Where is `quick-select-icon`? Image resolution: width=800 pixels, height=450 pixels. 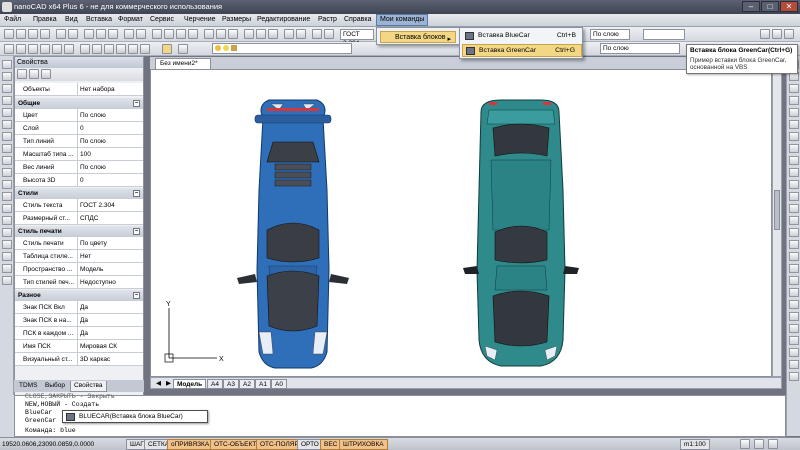 quick-select-icon is located at coordinates (34, 74).